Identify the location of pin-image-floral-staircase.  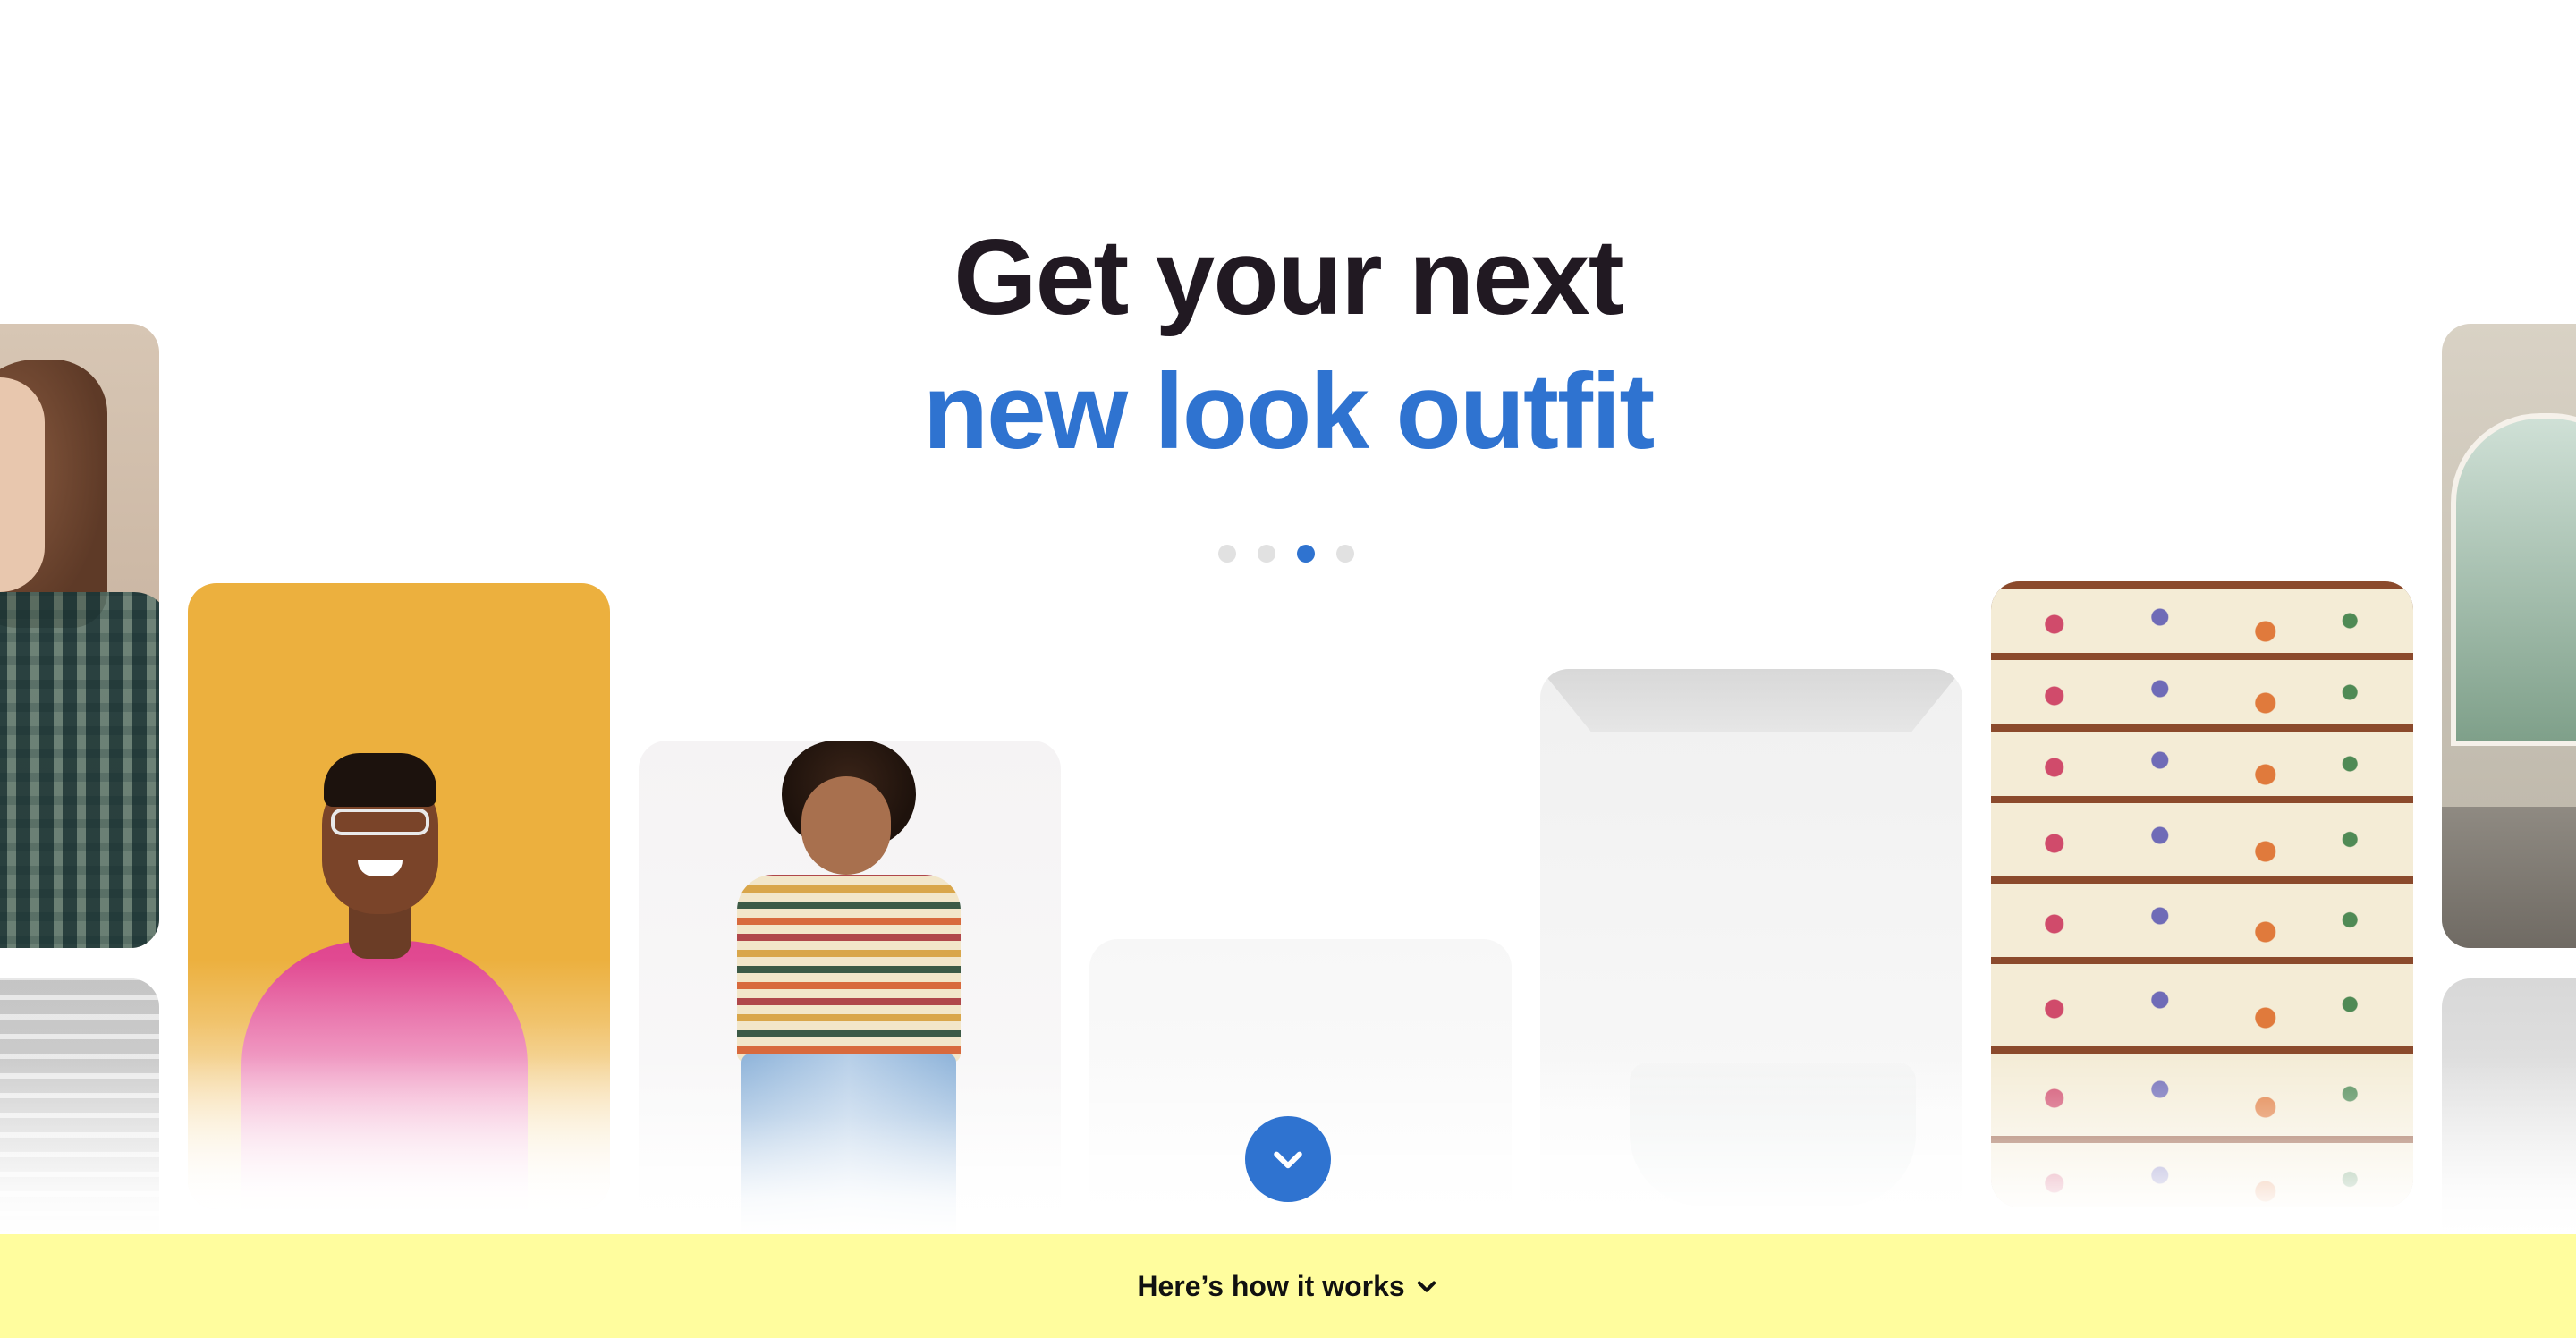
(2202, 894).